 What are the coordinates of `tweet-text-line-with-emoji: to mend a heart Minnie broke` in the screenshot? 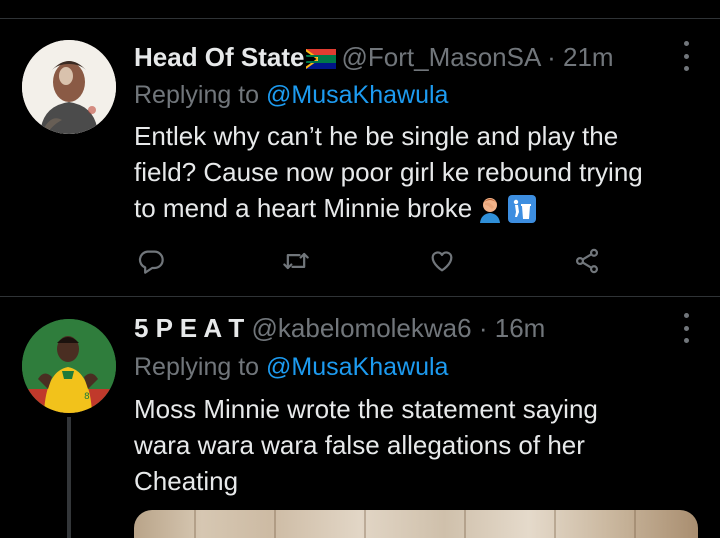 It's located at (419, 211).